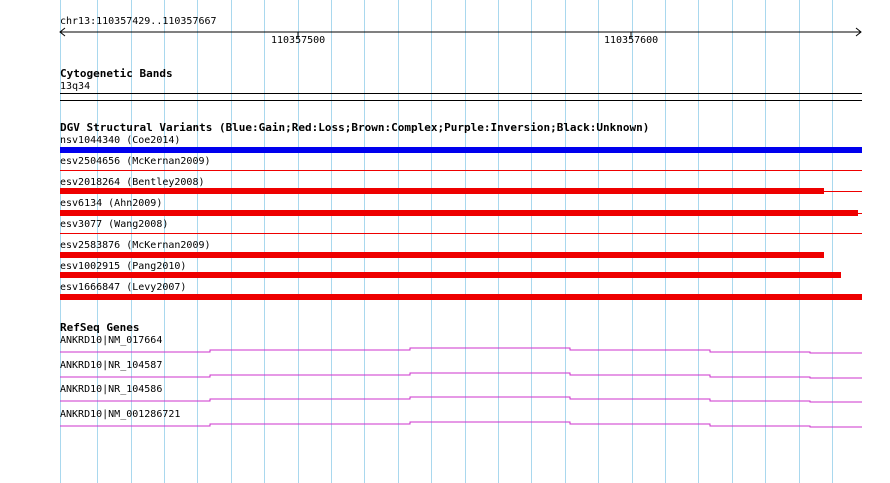  Describe the element at coordinates (75, 86) in the screenshot. I see `cytoband-label: 13q34` at that location.